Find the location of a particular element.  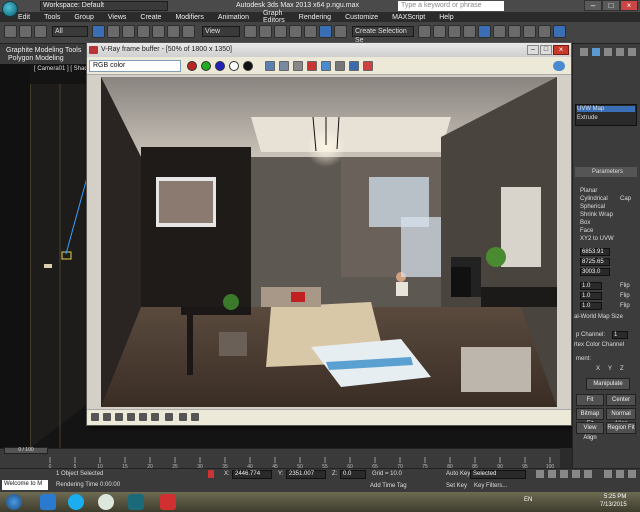

mapping-cylindrical: Cylindrical is located at coordinates (594, 199).